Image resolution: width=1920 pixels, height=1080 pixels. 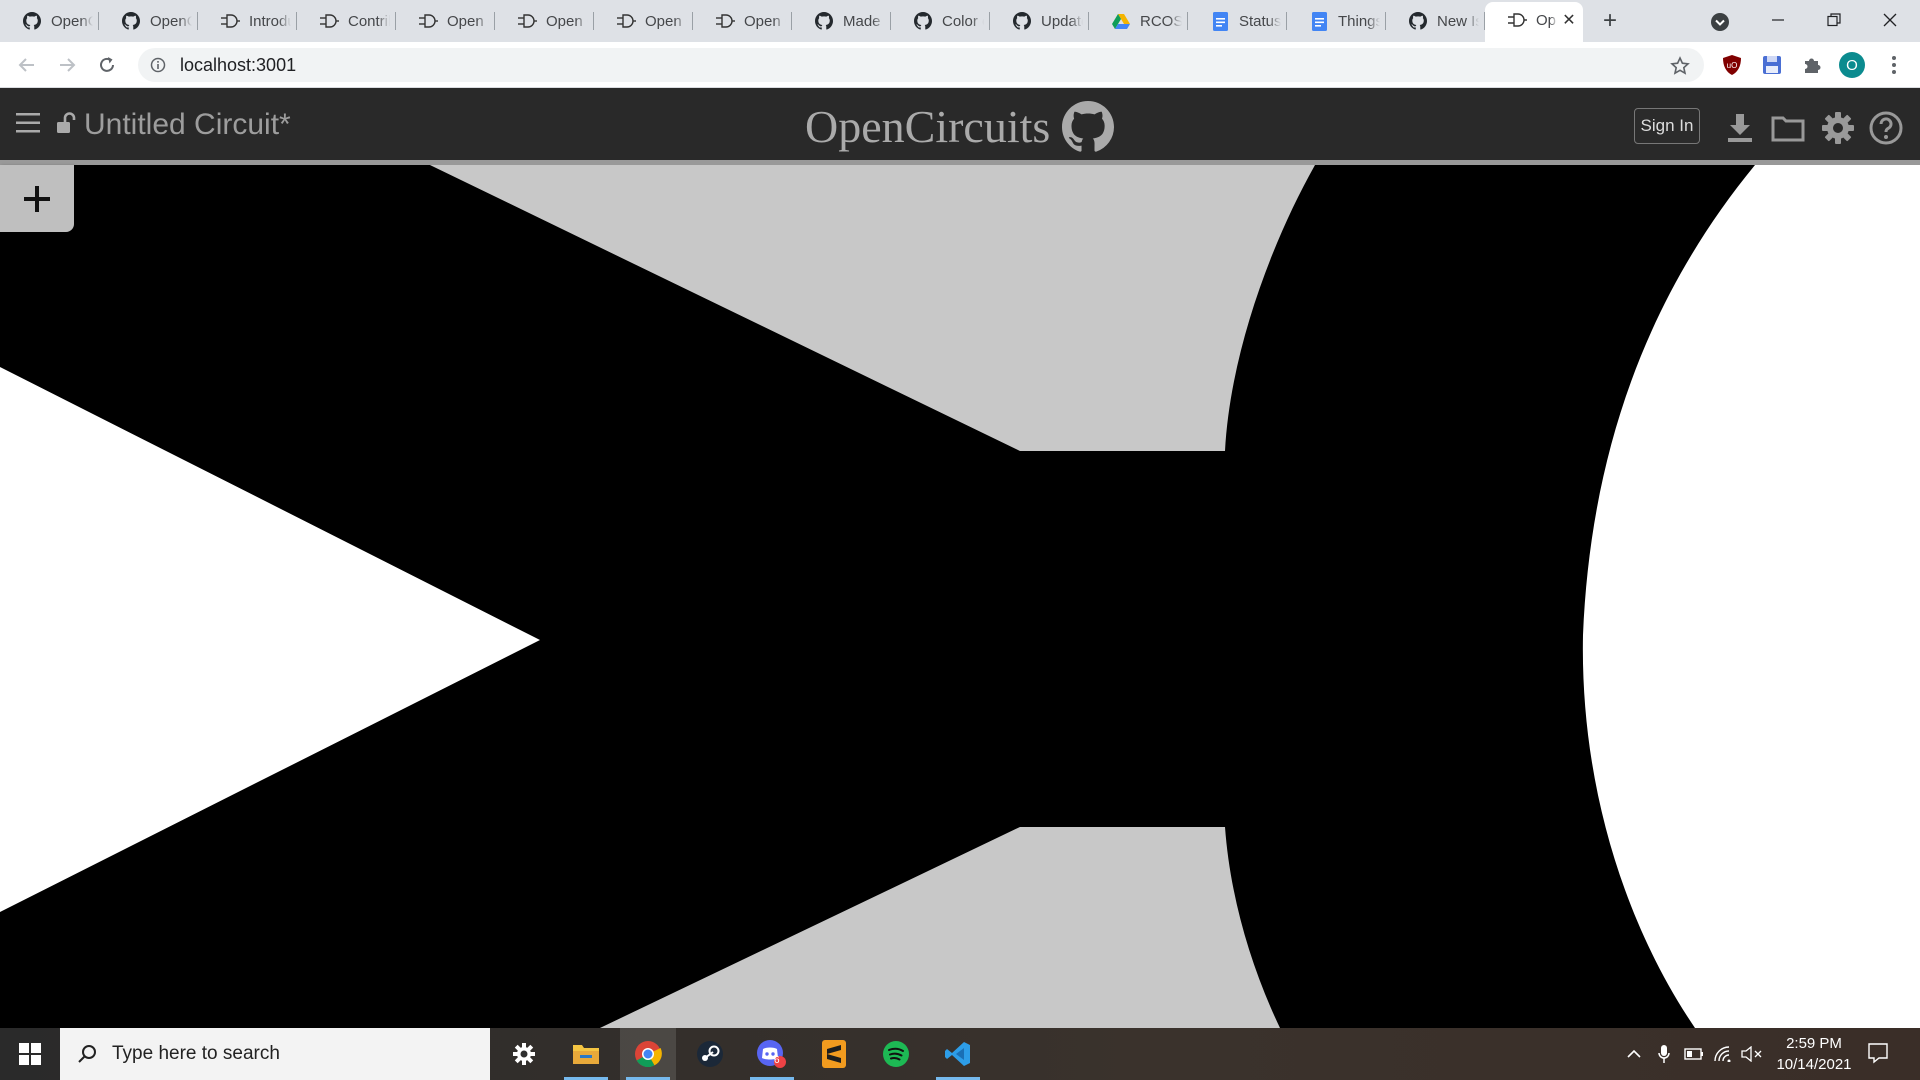 What do you see at coordinates (1161, 21) in the screenshot?
I see `browser-tab-title: RCOS -` at bounding box center [1161, 21].